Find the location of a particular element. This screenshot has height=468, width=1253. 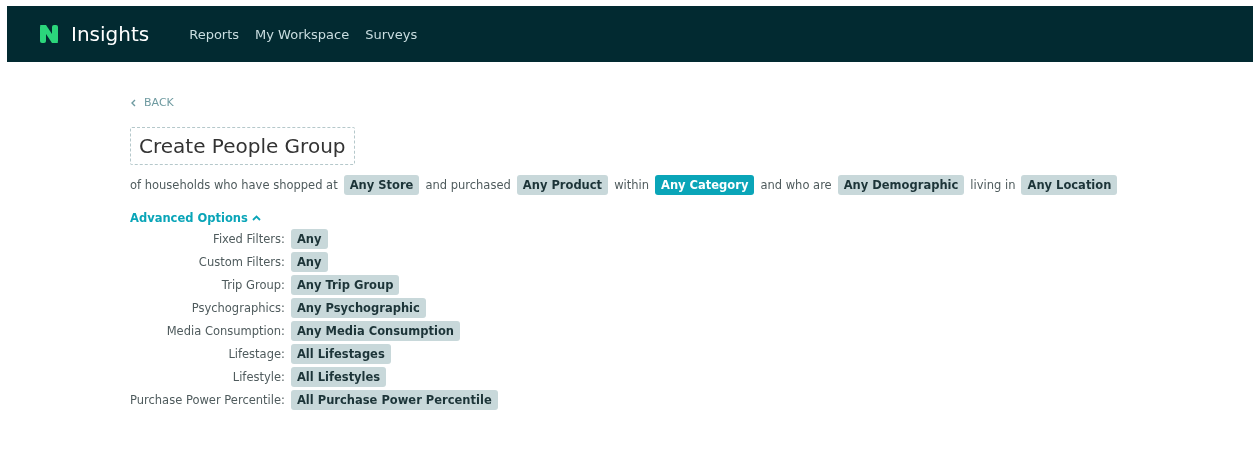

filter-chip: Any Demographic is located at coordinates (901, 185).